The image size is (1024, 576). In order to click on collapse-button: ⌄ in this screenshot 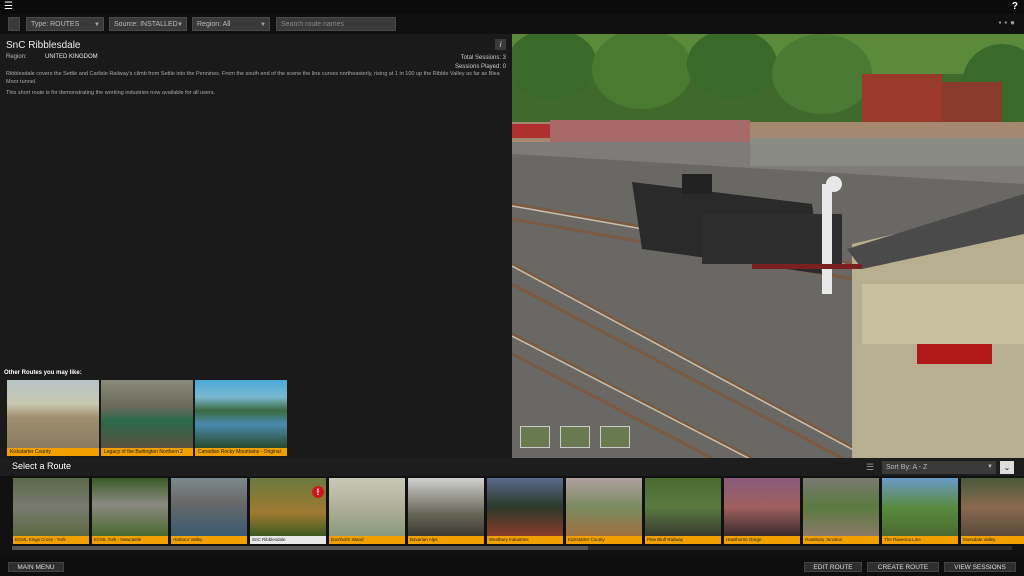, I will do `click(1007, 467)`.